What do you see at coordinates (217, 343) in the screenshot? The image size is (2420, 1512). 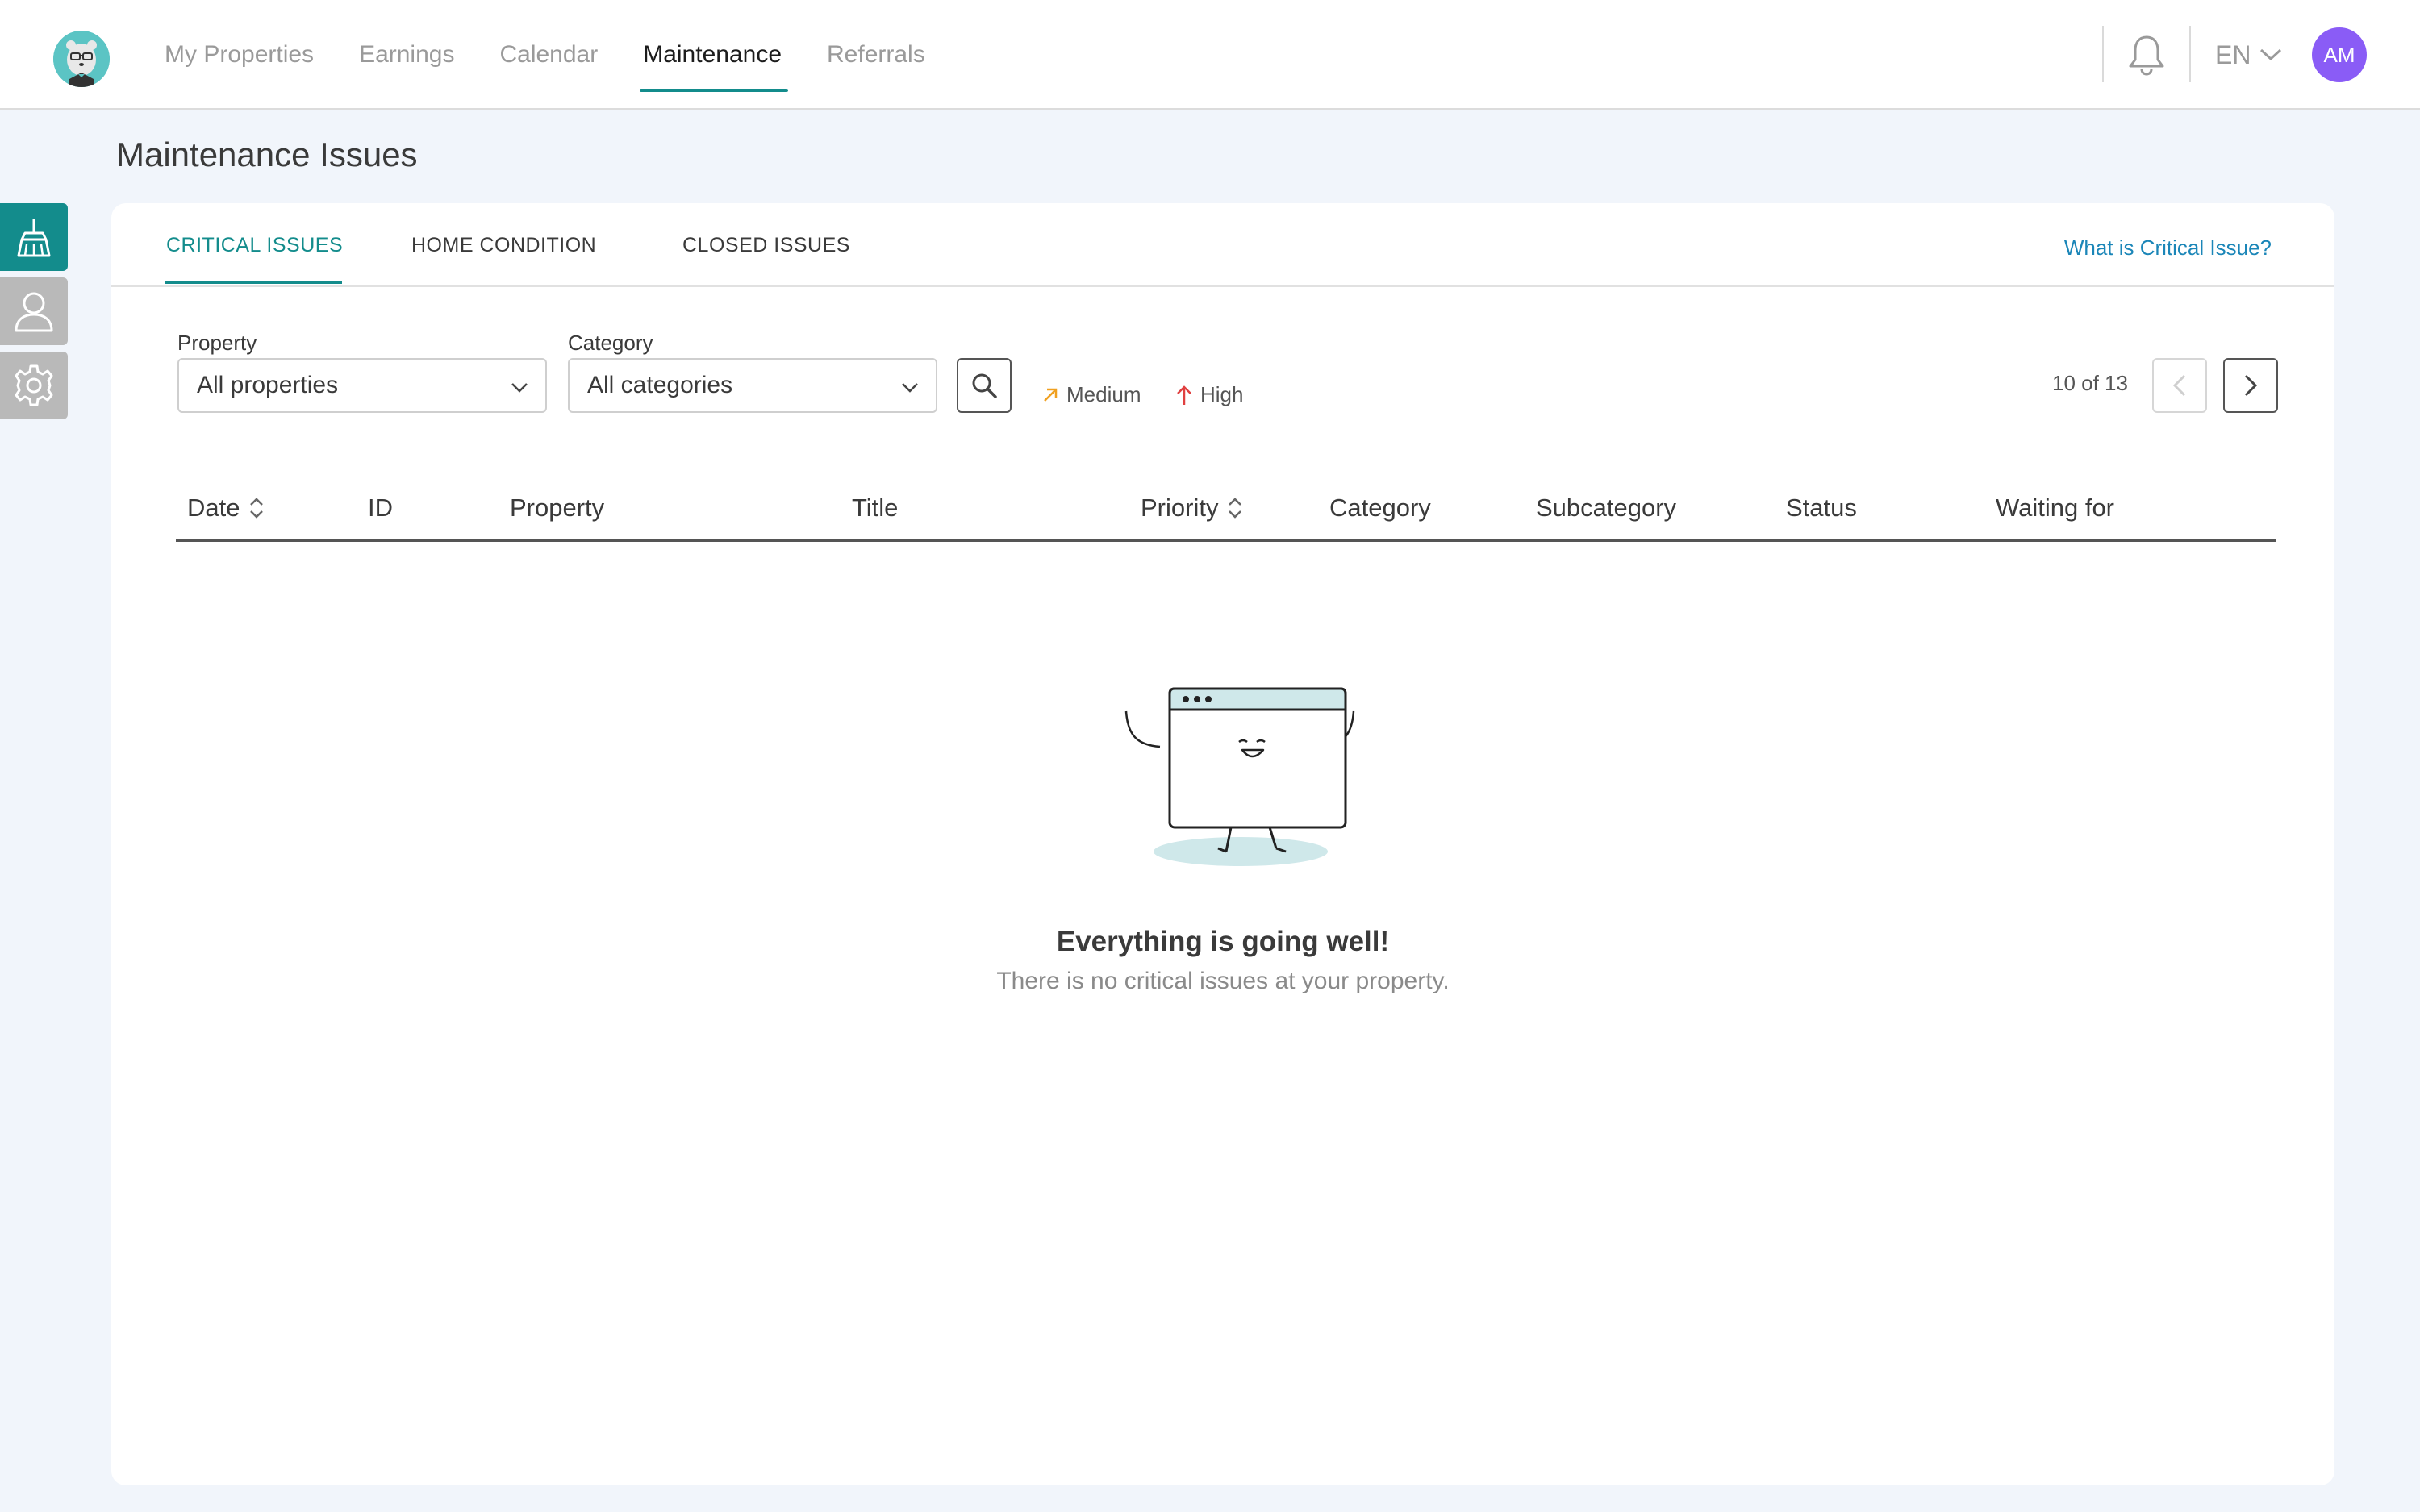 I see `property-filter-label: Property` at bounding box center [217, 343].